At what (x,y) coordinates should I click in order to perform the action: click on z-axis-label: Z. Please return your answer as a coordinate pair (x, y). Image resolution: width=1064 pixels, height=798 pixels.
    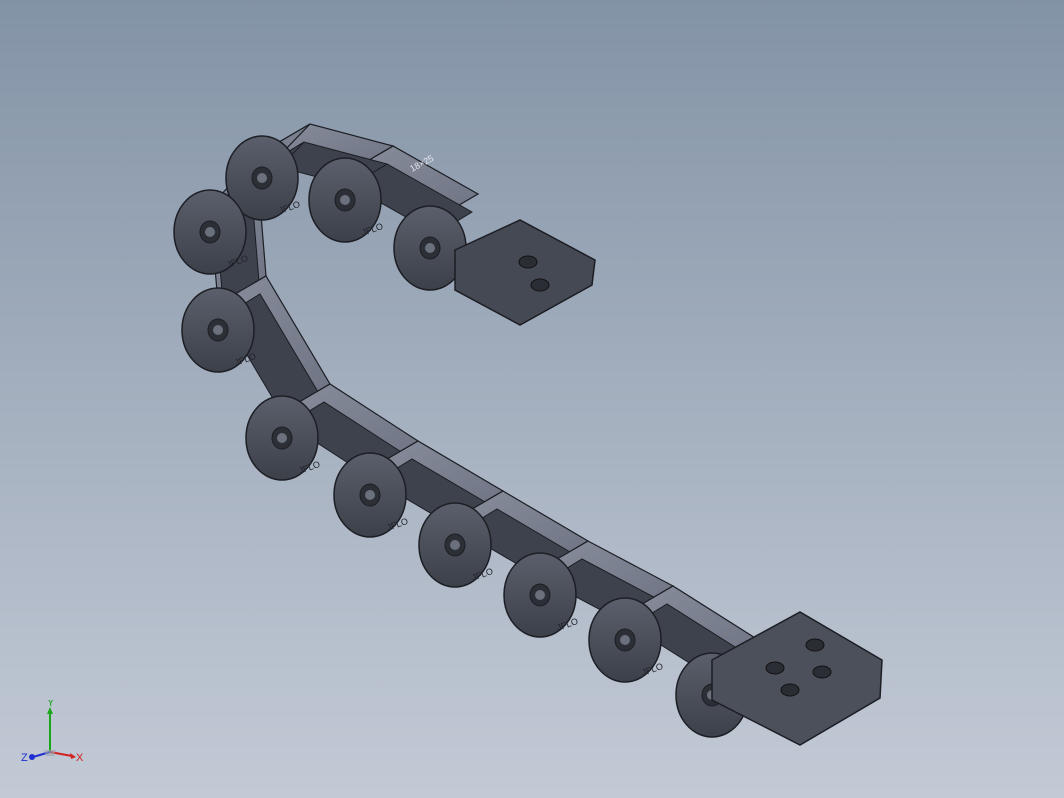
    Looking at the image, I should click on (24, 758).